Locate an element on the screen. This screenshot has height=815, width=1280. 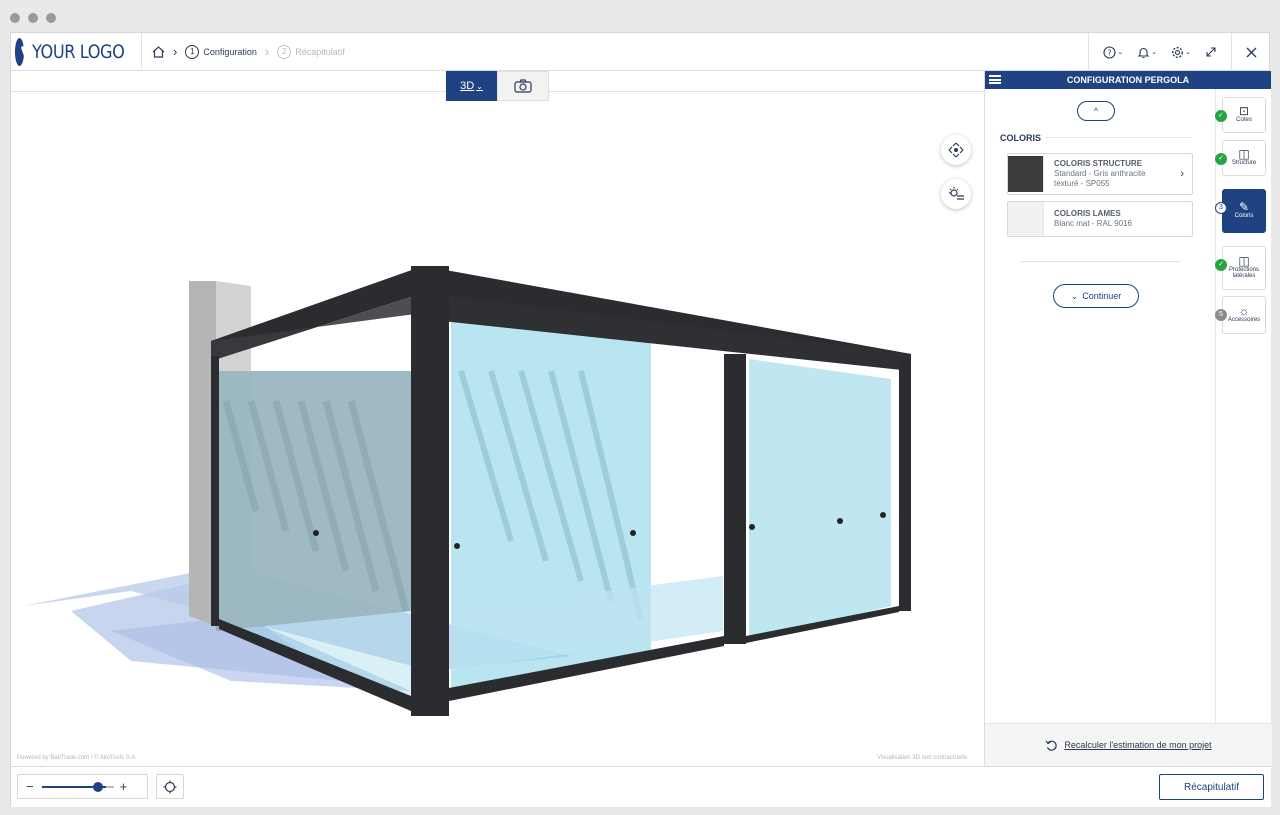
step-cotes: ✓ ⊡ Cotes is located at coordinates (1240, 115).